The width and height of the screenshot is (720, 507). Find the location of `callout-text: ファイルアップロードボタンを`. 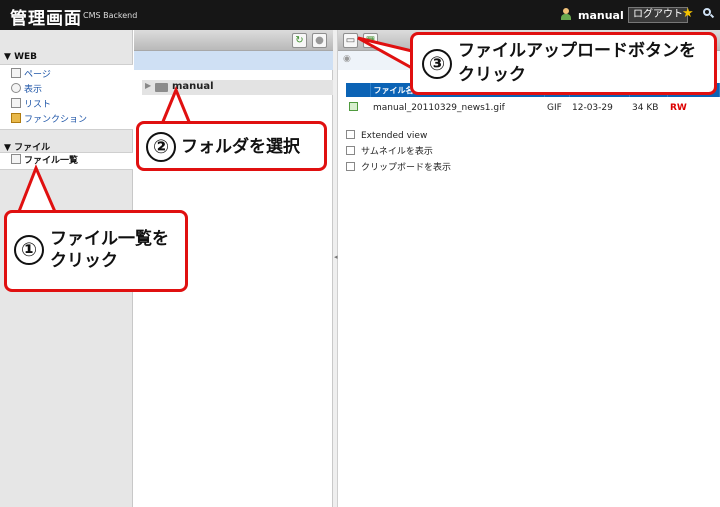

callout-text: ファイルアップロードボタンを is located at coordinates (577, 51).